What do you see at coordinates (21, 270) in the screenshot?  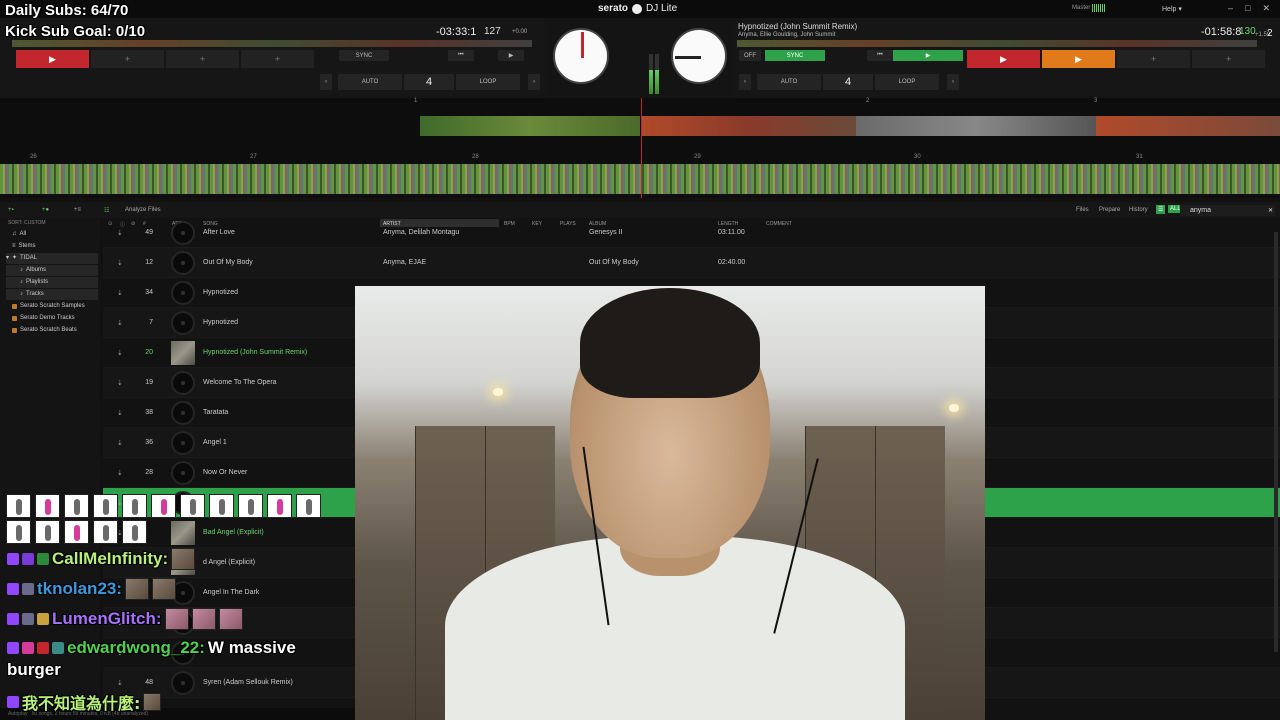 I see `albums-icon: ♪` at bounding box center [21, 270].